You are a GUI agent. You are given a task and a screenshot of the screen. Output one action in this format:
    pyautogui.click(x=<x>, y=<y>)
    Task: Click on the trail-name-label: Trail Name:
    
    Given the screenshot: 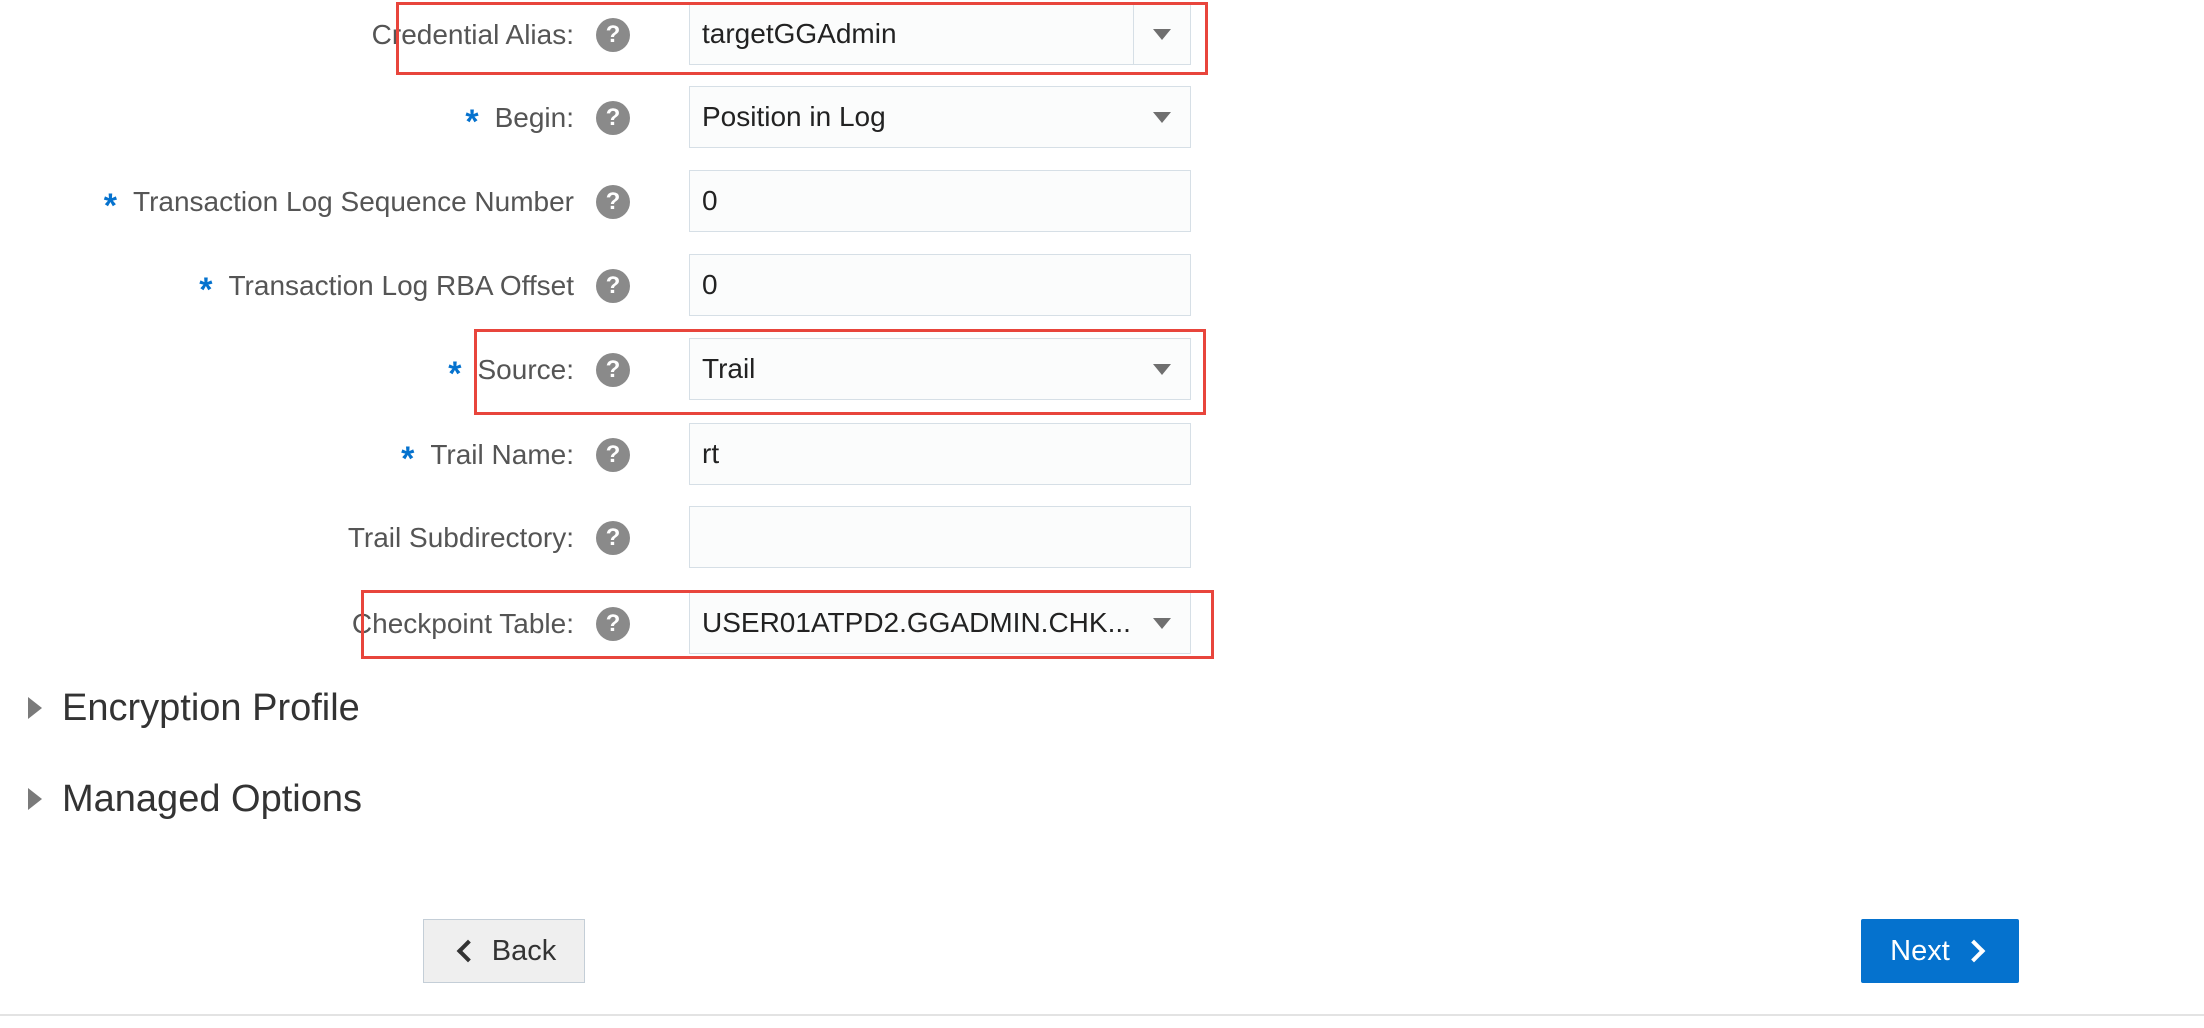 What is the action you would take?
    pyautogui.click(x=502, y=454)
    